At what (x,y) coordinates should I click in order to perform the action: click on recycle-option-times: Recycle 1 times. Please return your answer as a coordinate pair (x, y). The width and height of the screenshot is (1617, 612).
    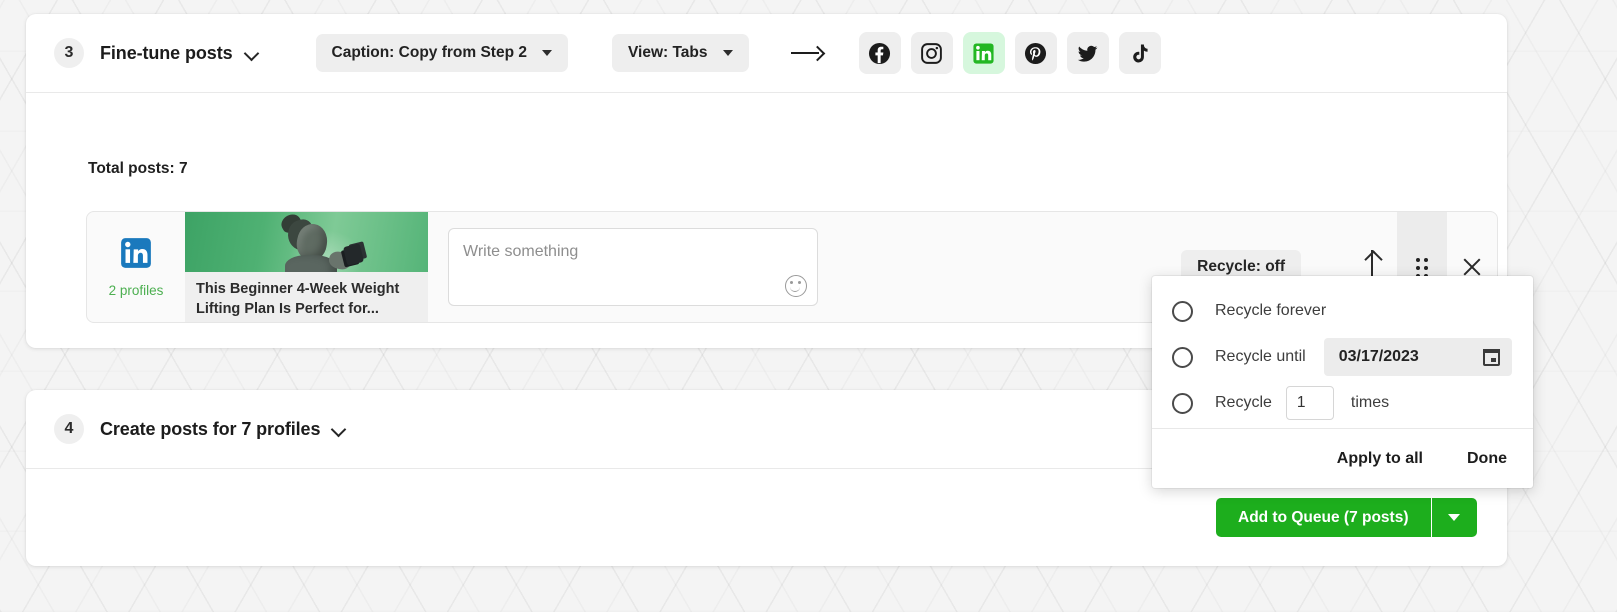
    Looking at the image, I should click on (1342, 403).